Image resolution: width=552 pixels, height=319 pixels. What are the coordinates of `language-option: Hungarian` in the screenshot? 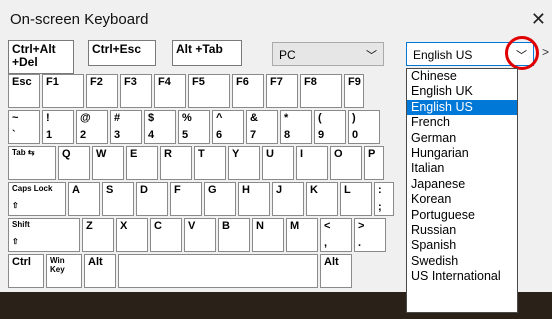 It's located at (462, 153).